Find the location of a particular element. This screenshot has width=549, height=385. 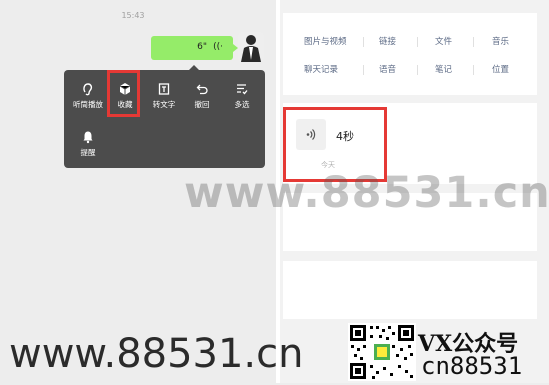

avatar is located at coordinates (251, 47).